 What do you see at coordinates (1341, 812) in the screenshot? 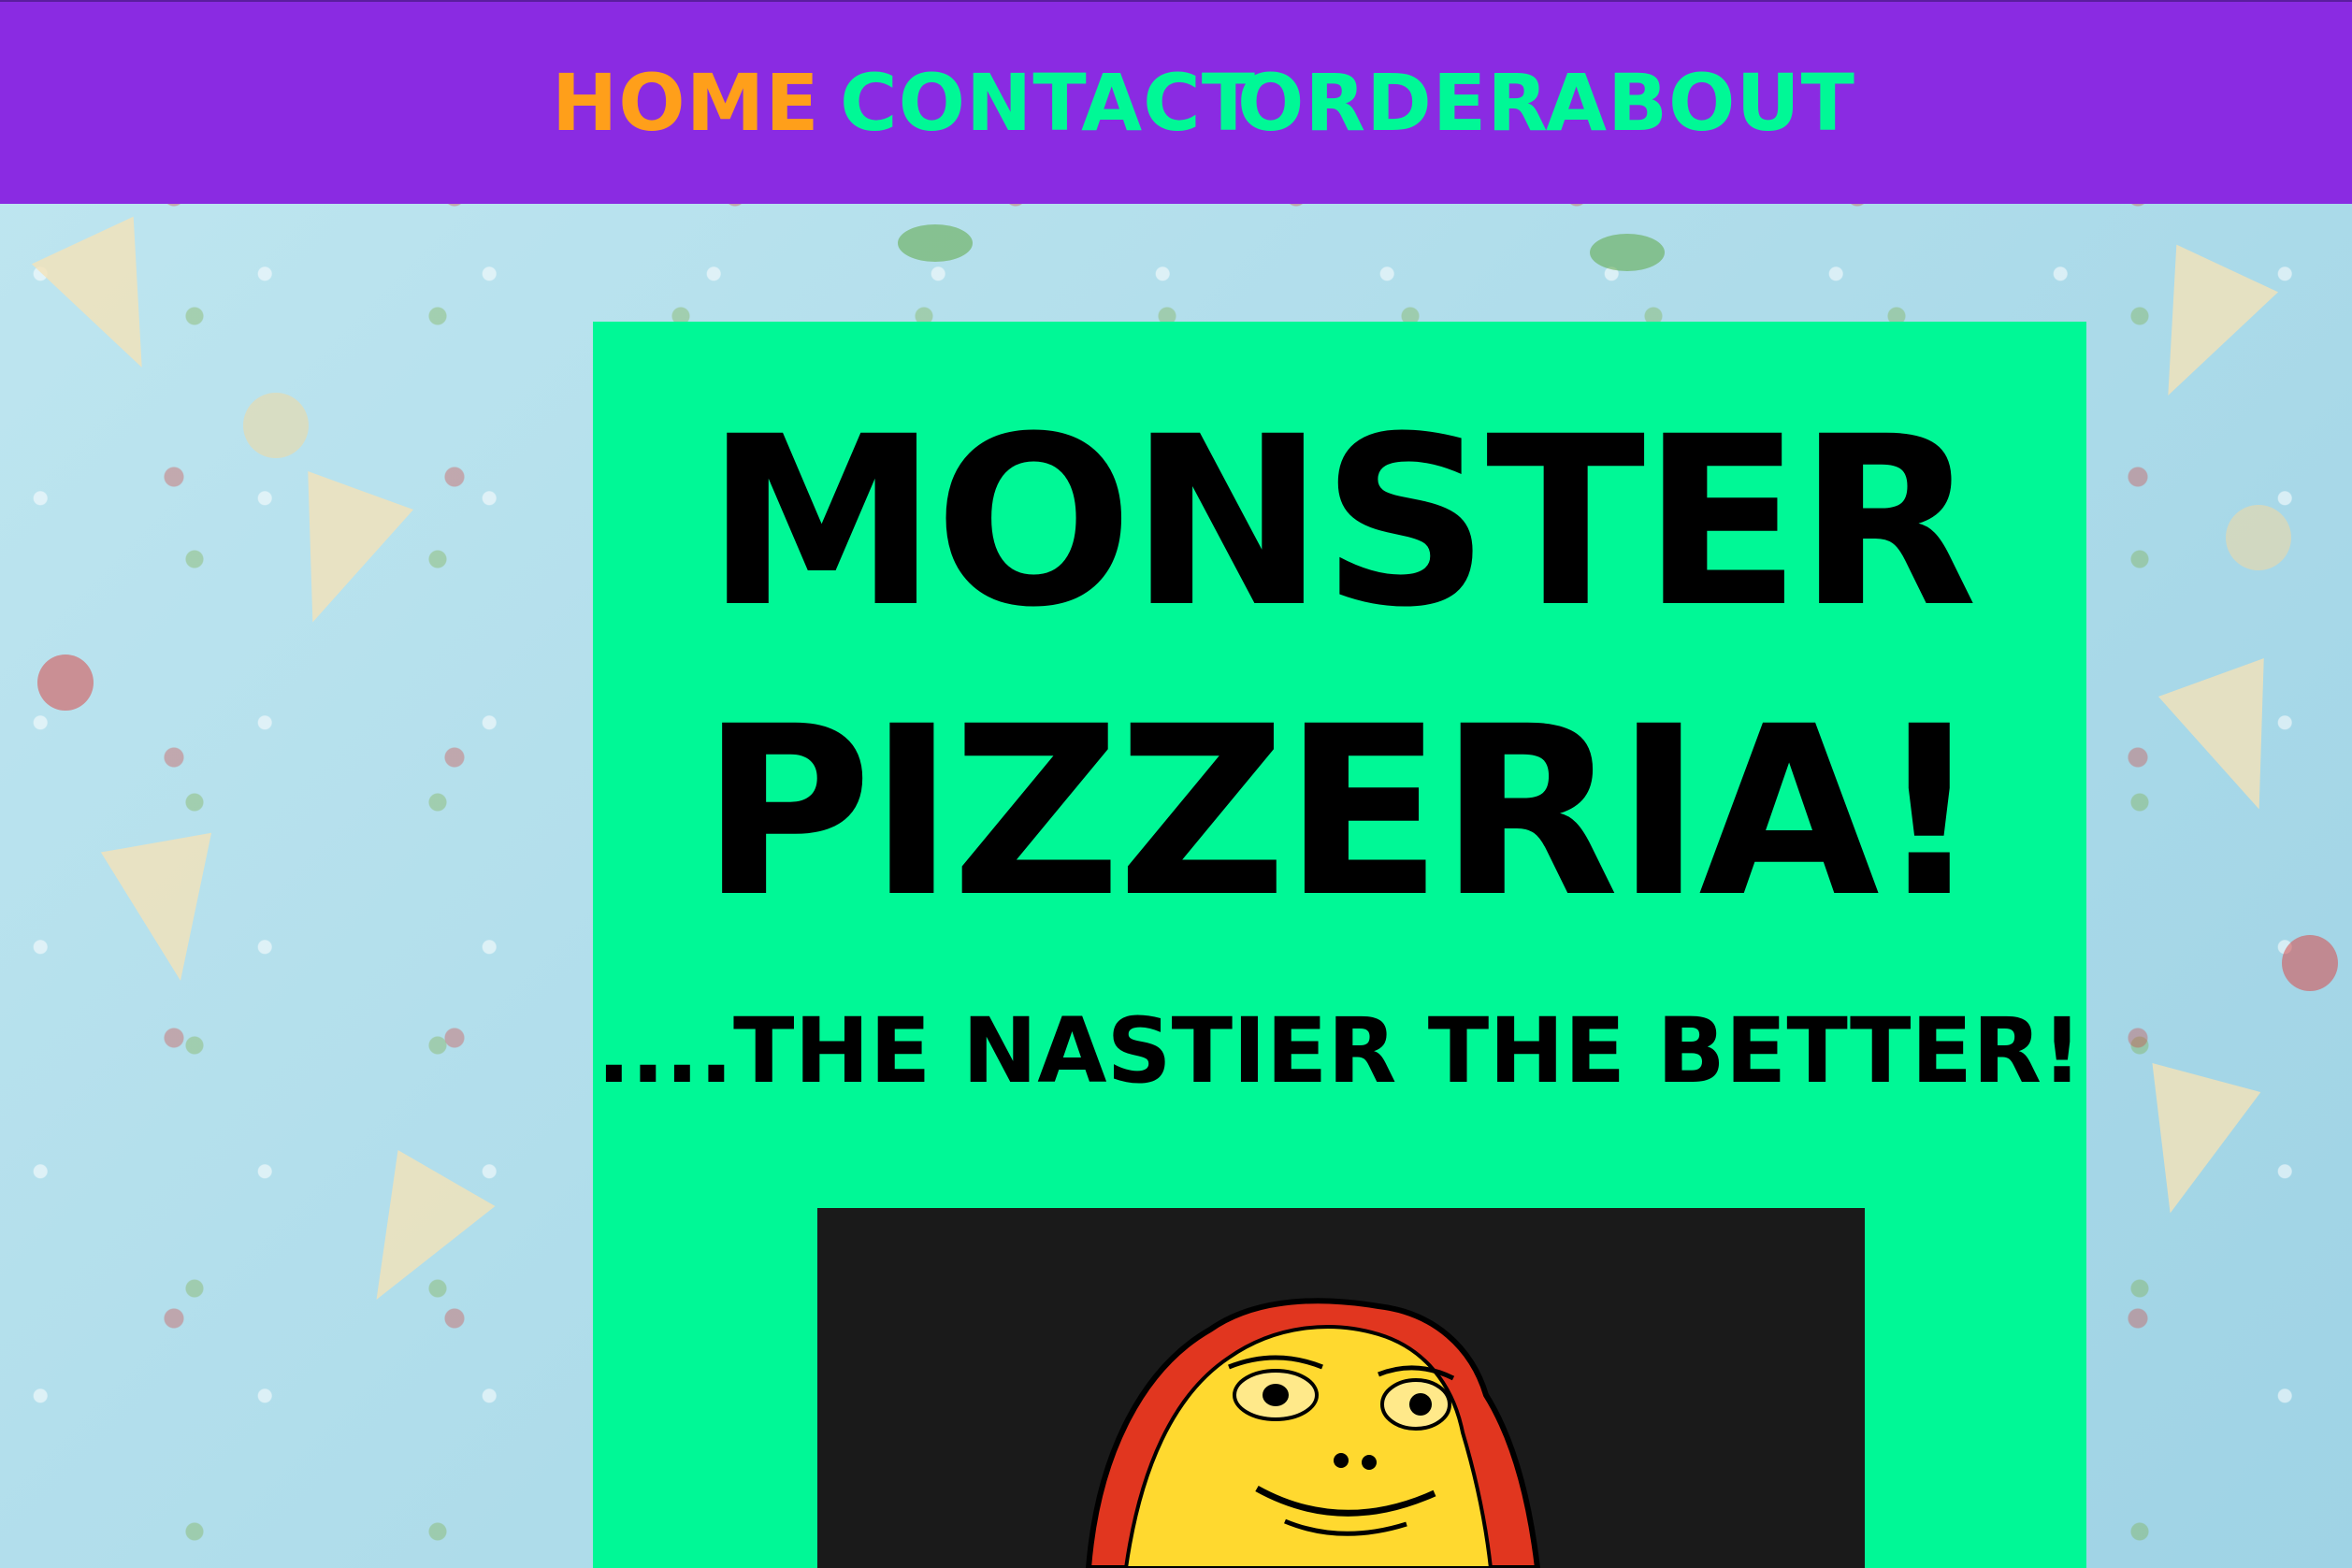
I see `title-line-2: PIZZERIA!` at bounding box center [1341, 812].